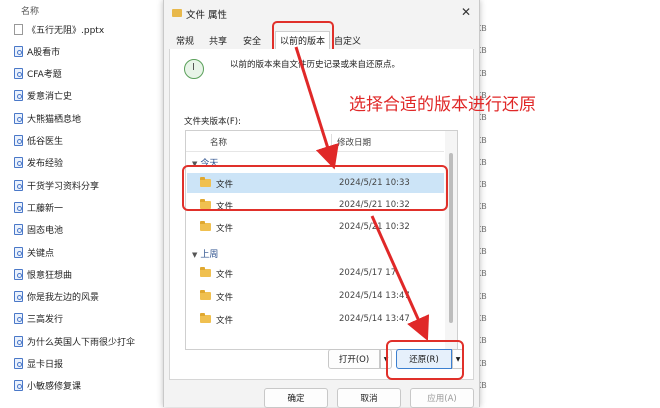  What do you see at coordinates (81, 342) in the screenshot?
I see `file-name: 为什么英国人下雨很少打伞` at bounding box center [81, 342].